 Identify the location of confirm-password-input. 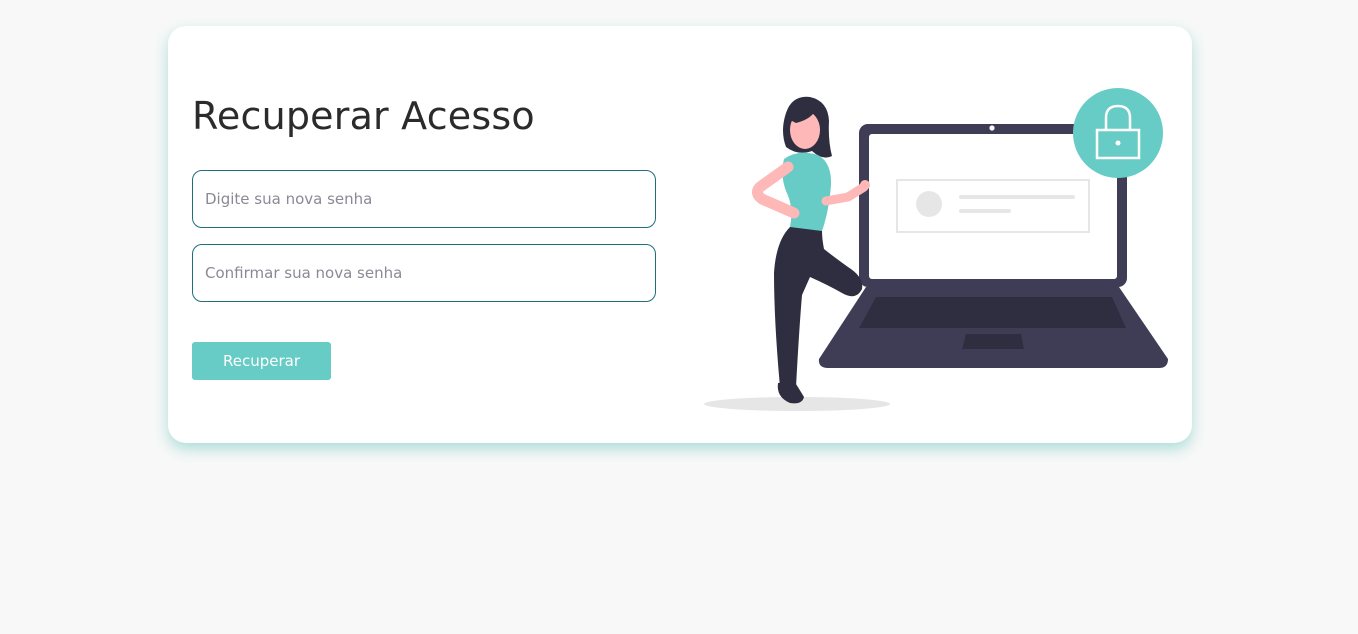
(424, 273).